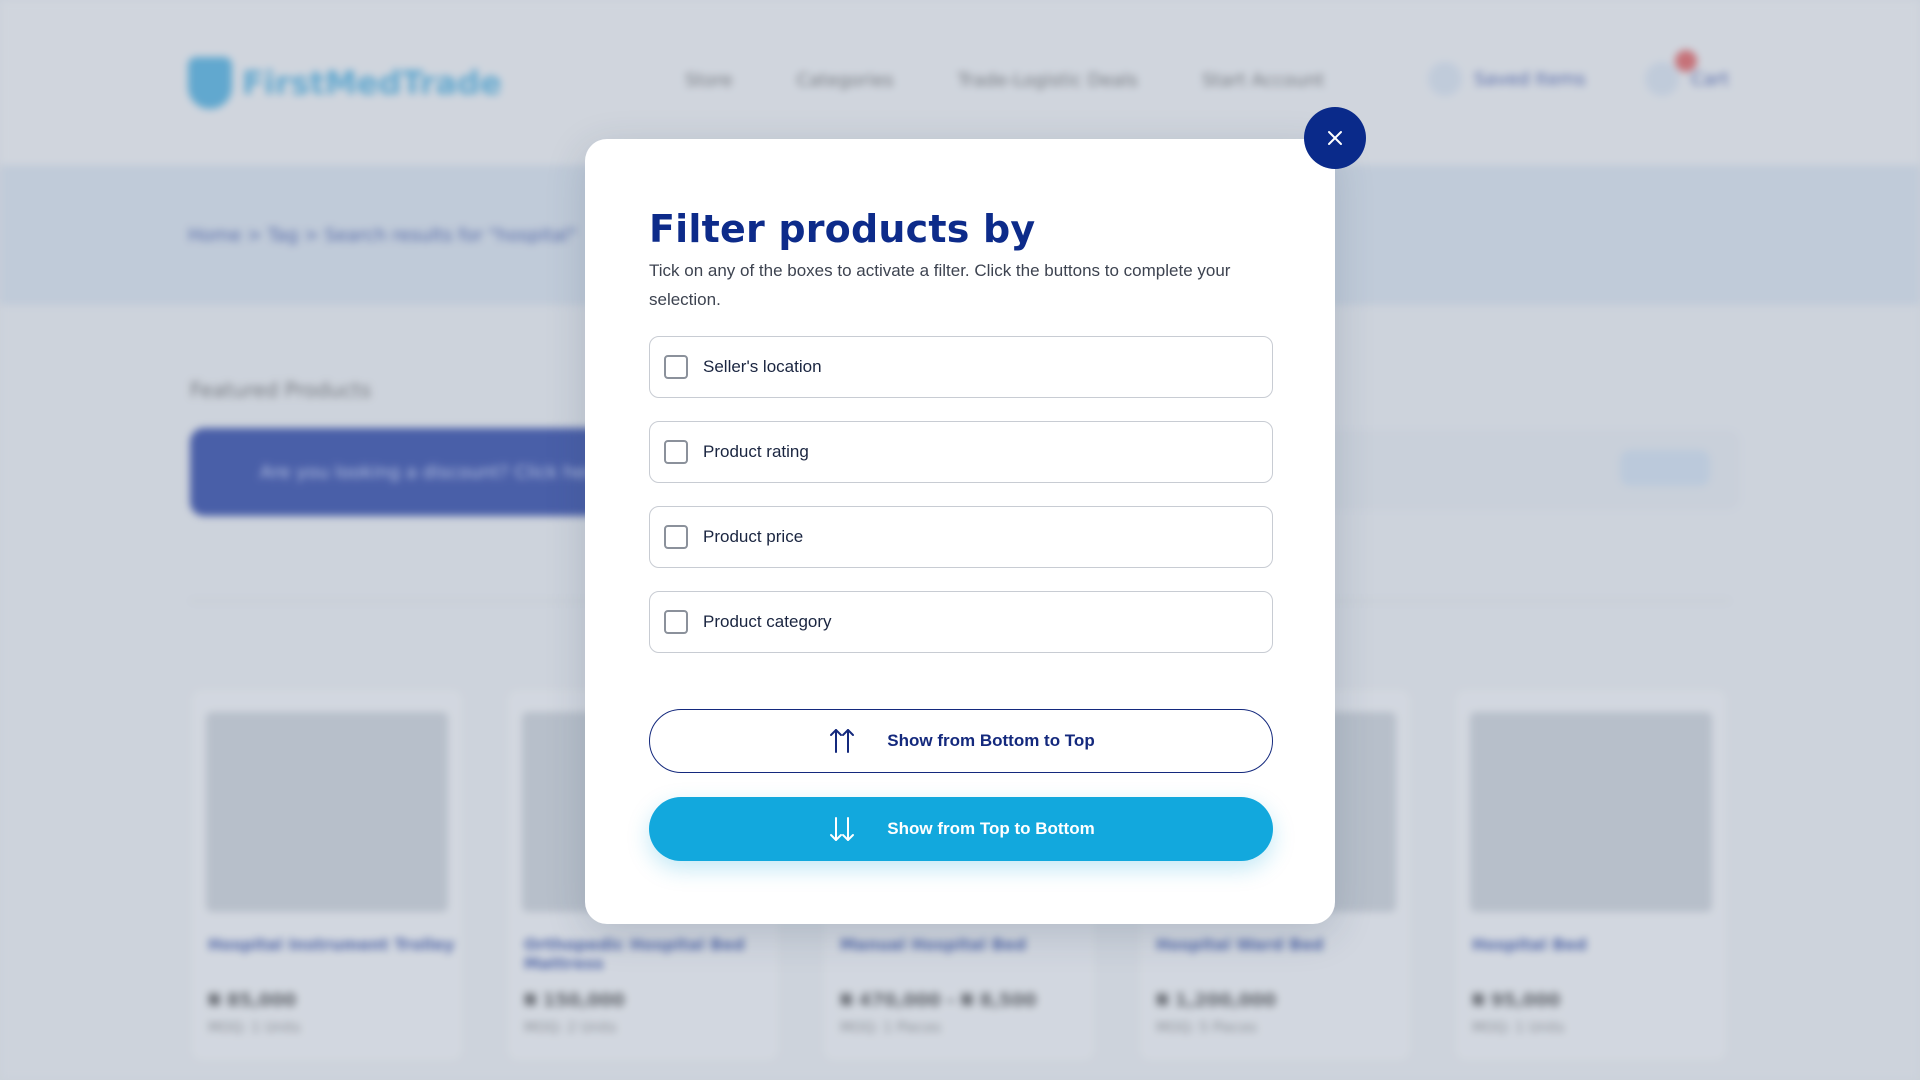 The width and height of the screenshot is (1920, 1080). I want to click on filter-option-seller-location: Seller's location, so click(961, 367).